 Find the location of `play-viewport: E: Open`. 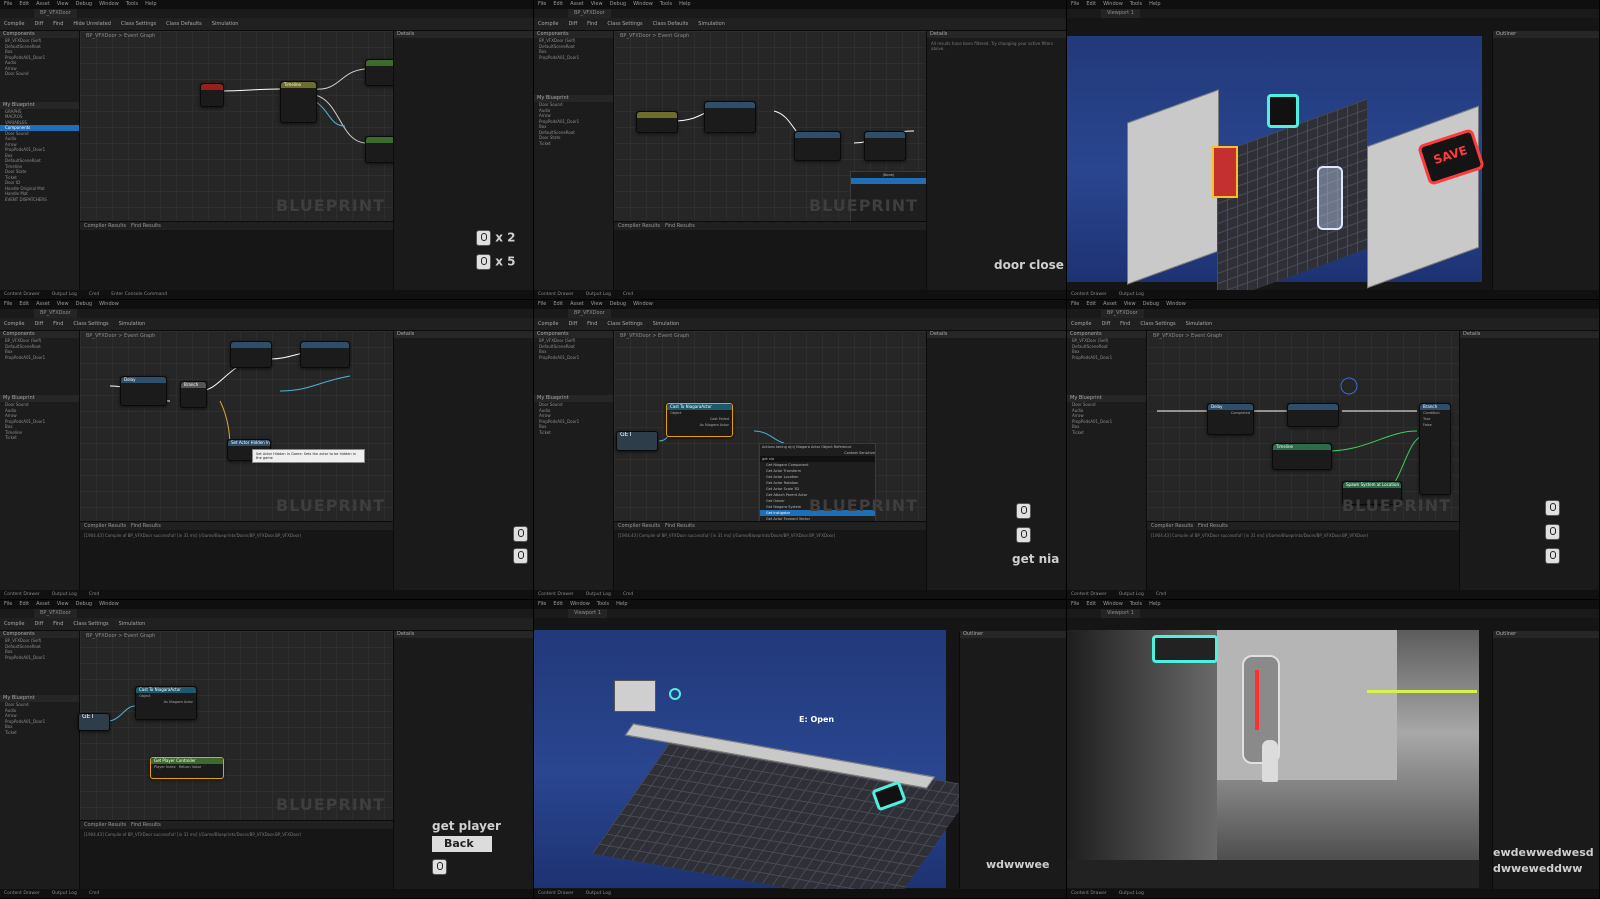

play-viewport: E: Open is located at coordinates (755, 764).